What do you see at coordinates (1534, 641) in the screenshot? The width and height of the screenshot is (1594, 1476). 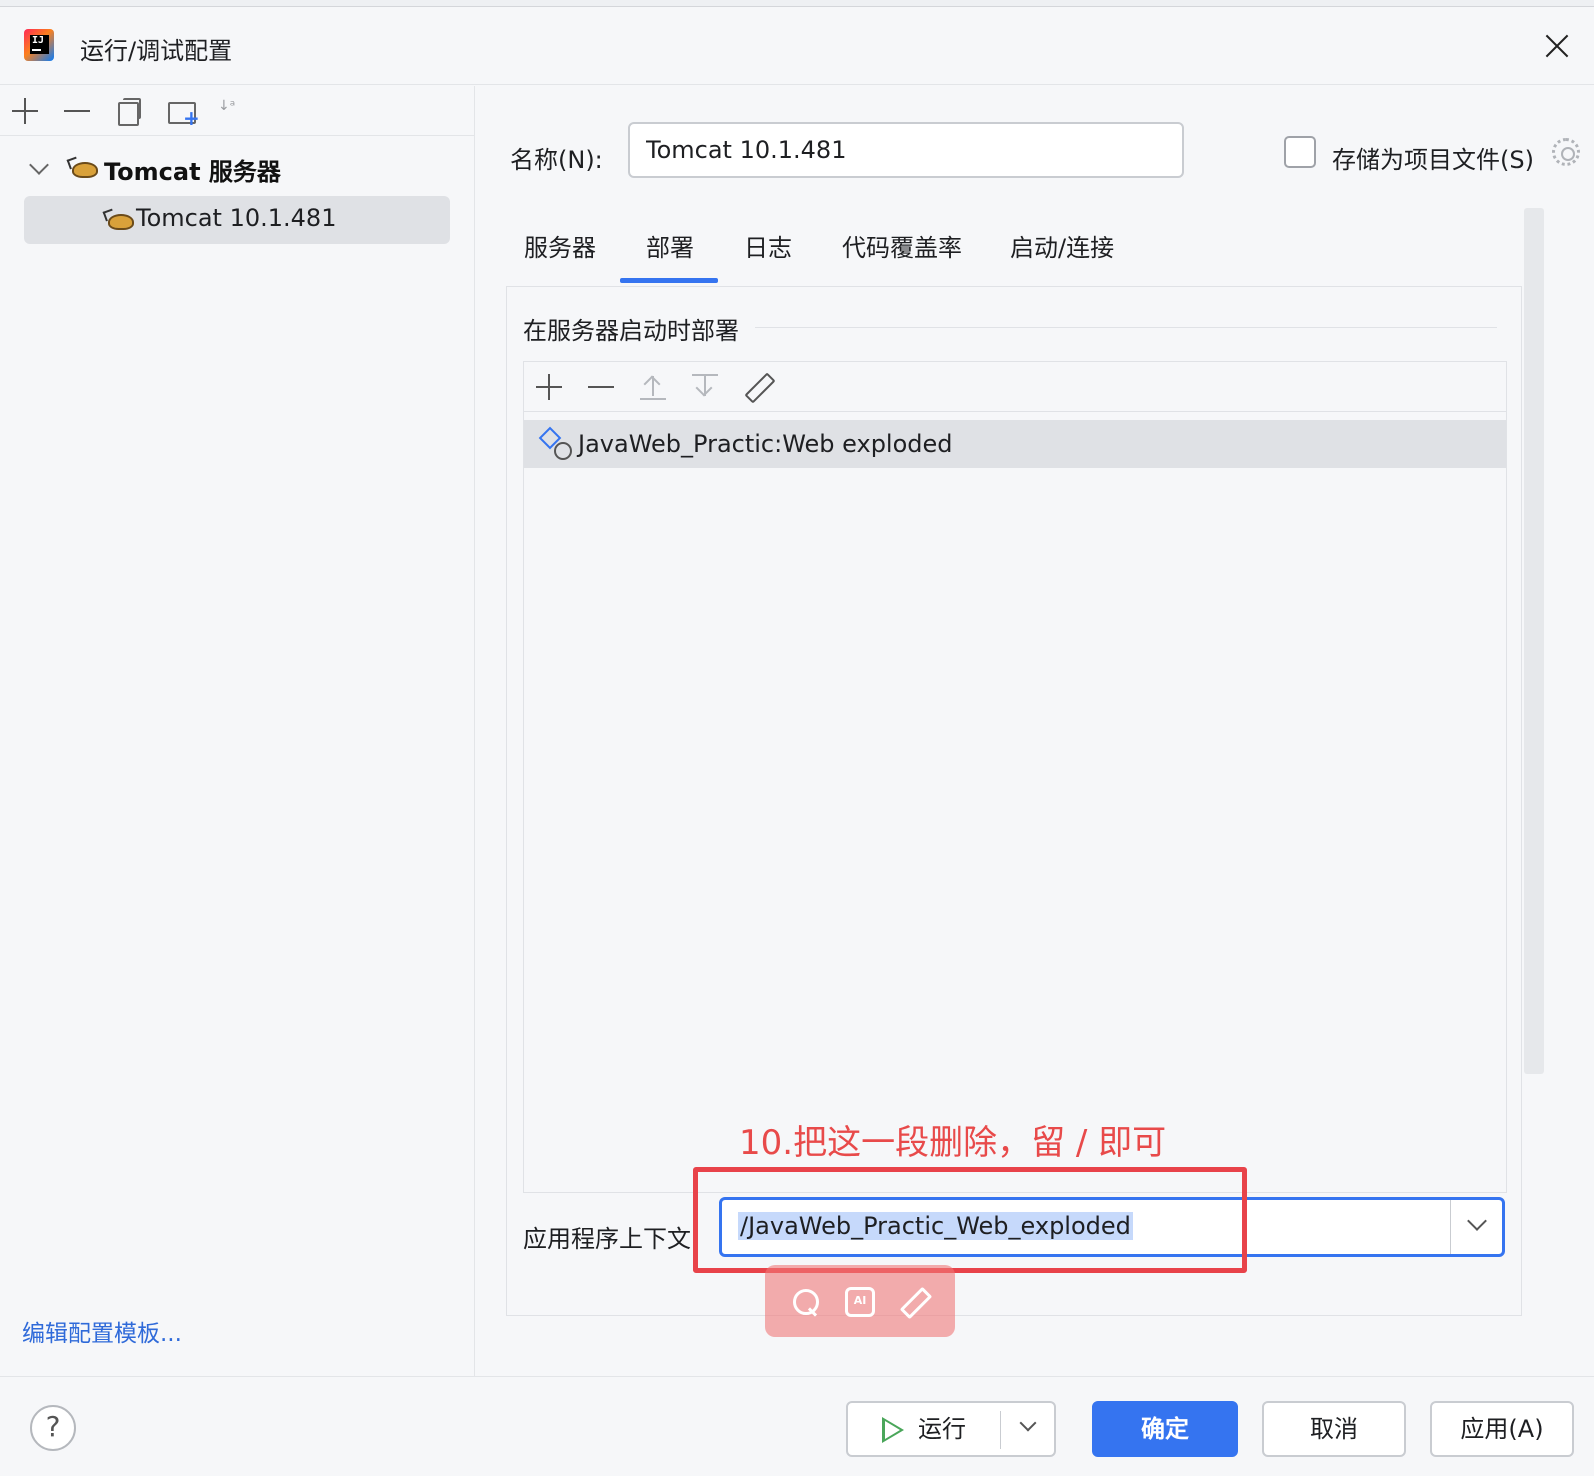 I see `vertical-scrollbar` at bounding box center [1534, 641].